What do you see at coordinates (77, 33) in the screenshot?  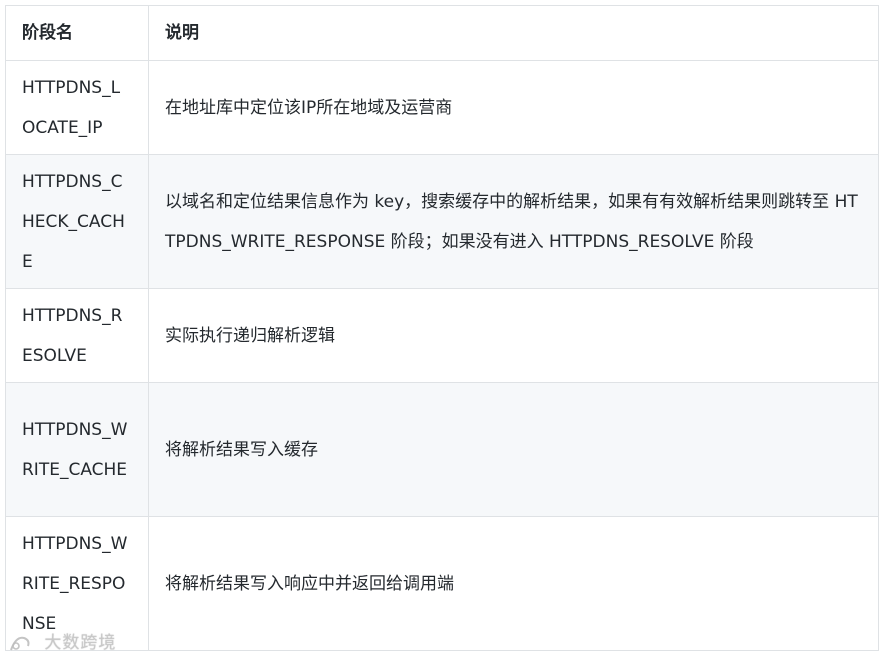 I see `header-stage-name: 阶段名` at bounding box center [77, 33].